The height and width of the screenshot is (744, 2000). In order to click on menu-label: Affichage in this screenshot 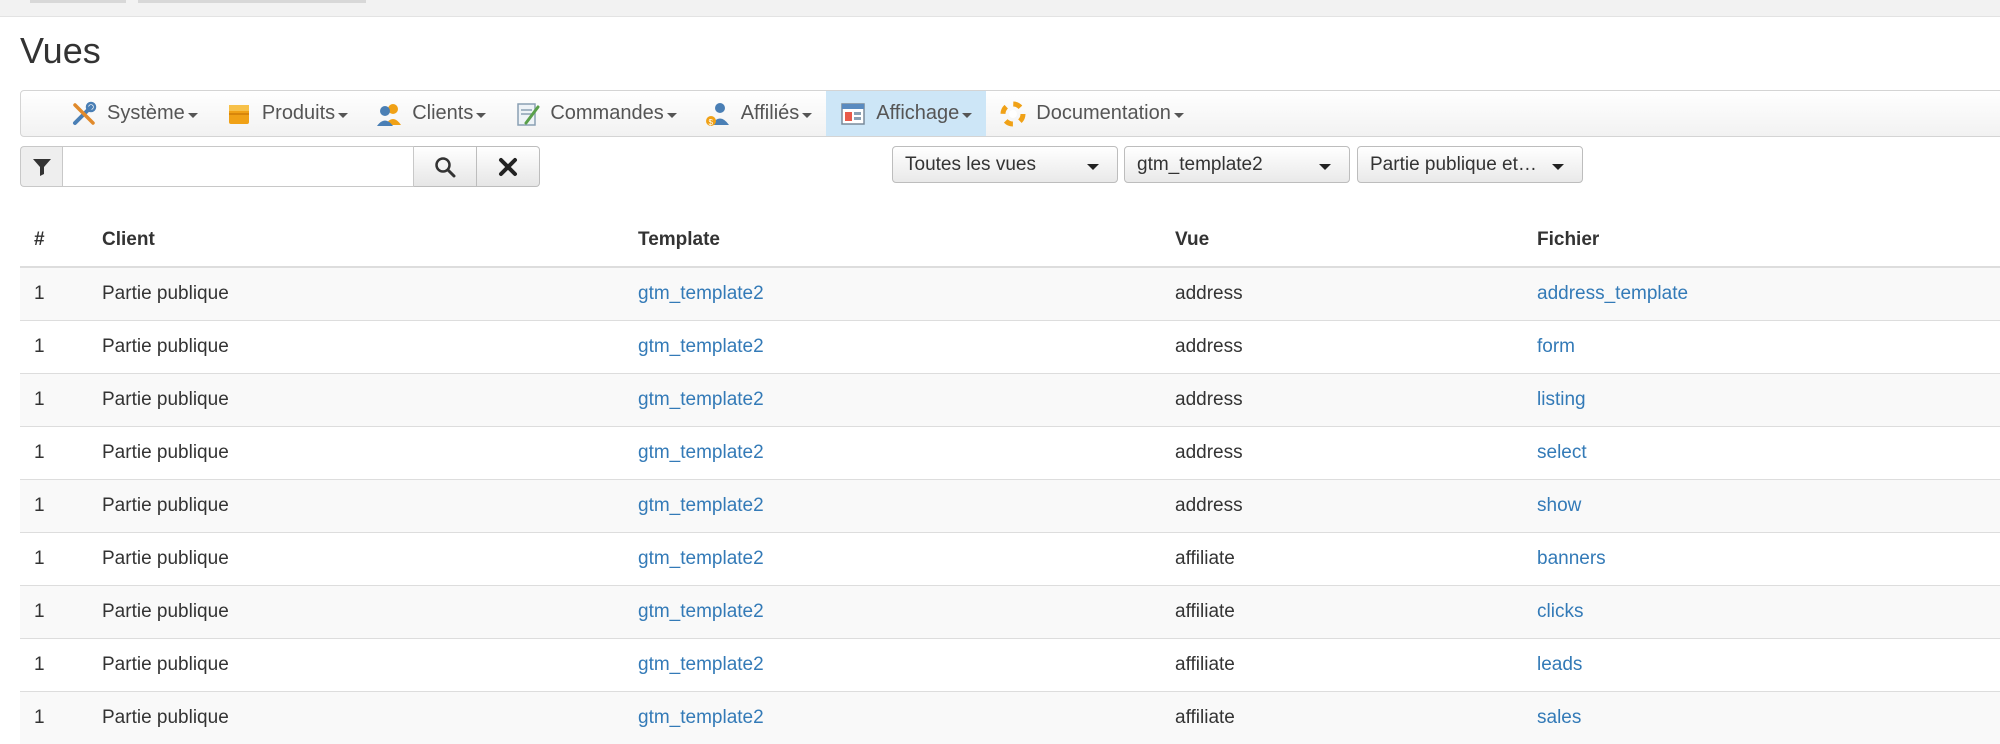, I will do `click(918, 113)`.